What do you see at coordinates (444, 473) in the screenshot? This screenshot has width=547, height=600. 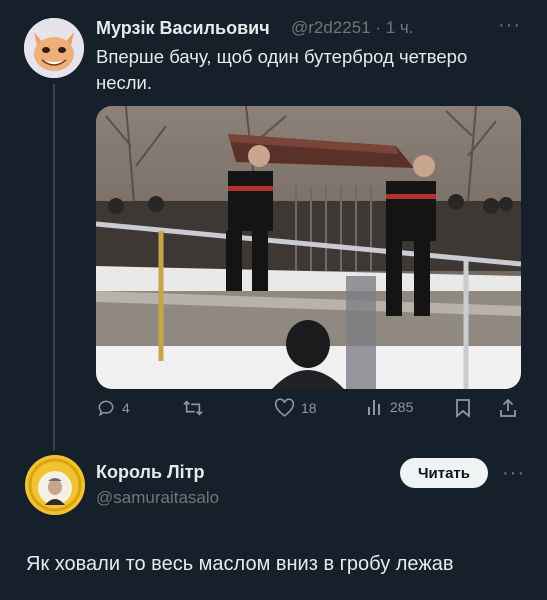 I see `follow-button: Читать` at bounding box center [444, 473].